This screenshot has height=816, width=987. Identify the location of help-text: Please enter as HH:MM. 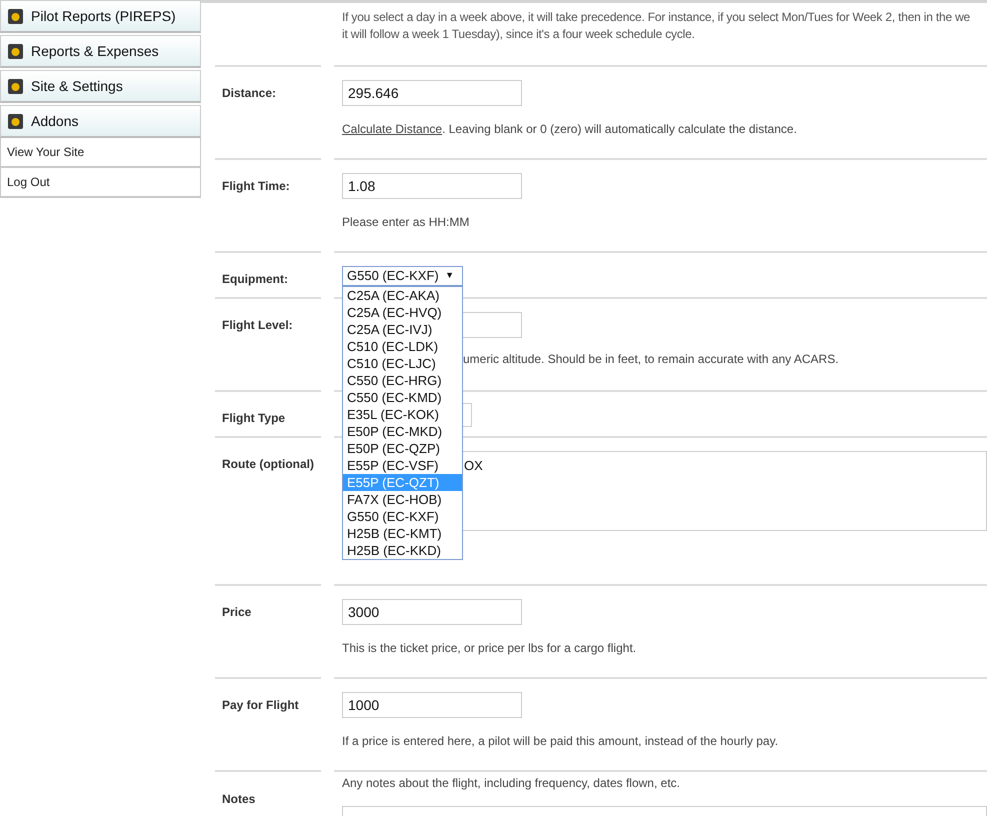
(406, 222).